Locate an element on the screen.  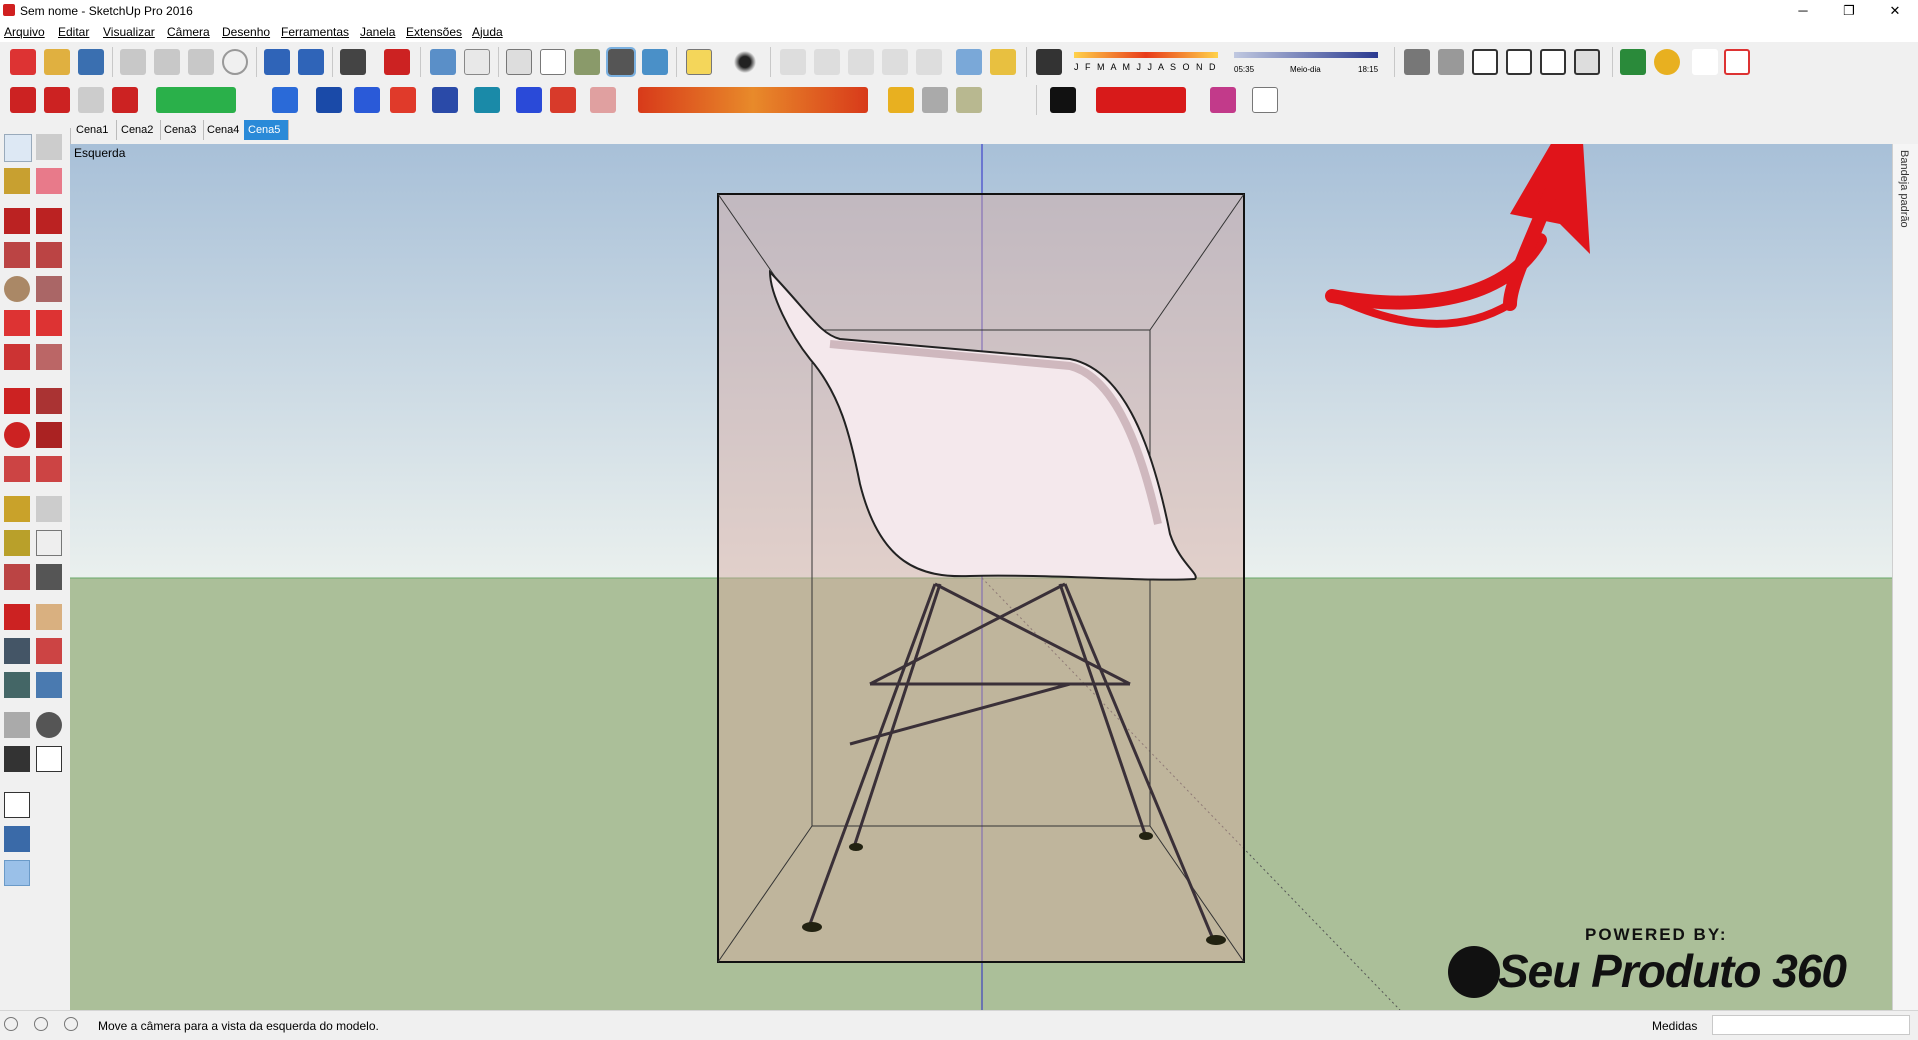
plugin-11-icon is located at coordinates (563, 100).